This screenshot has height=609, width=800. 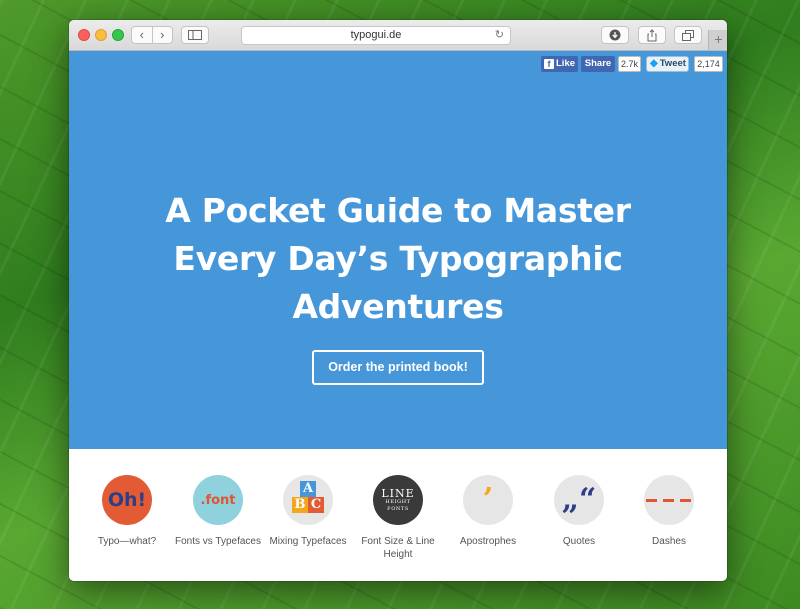 What do you see at coordinates (101, 35) in the screenshot?
I see `minimize-window-button` at bounding box center [101, 35].